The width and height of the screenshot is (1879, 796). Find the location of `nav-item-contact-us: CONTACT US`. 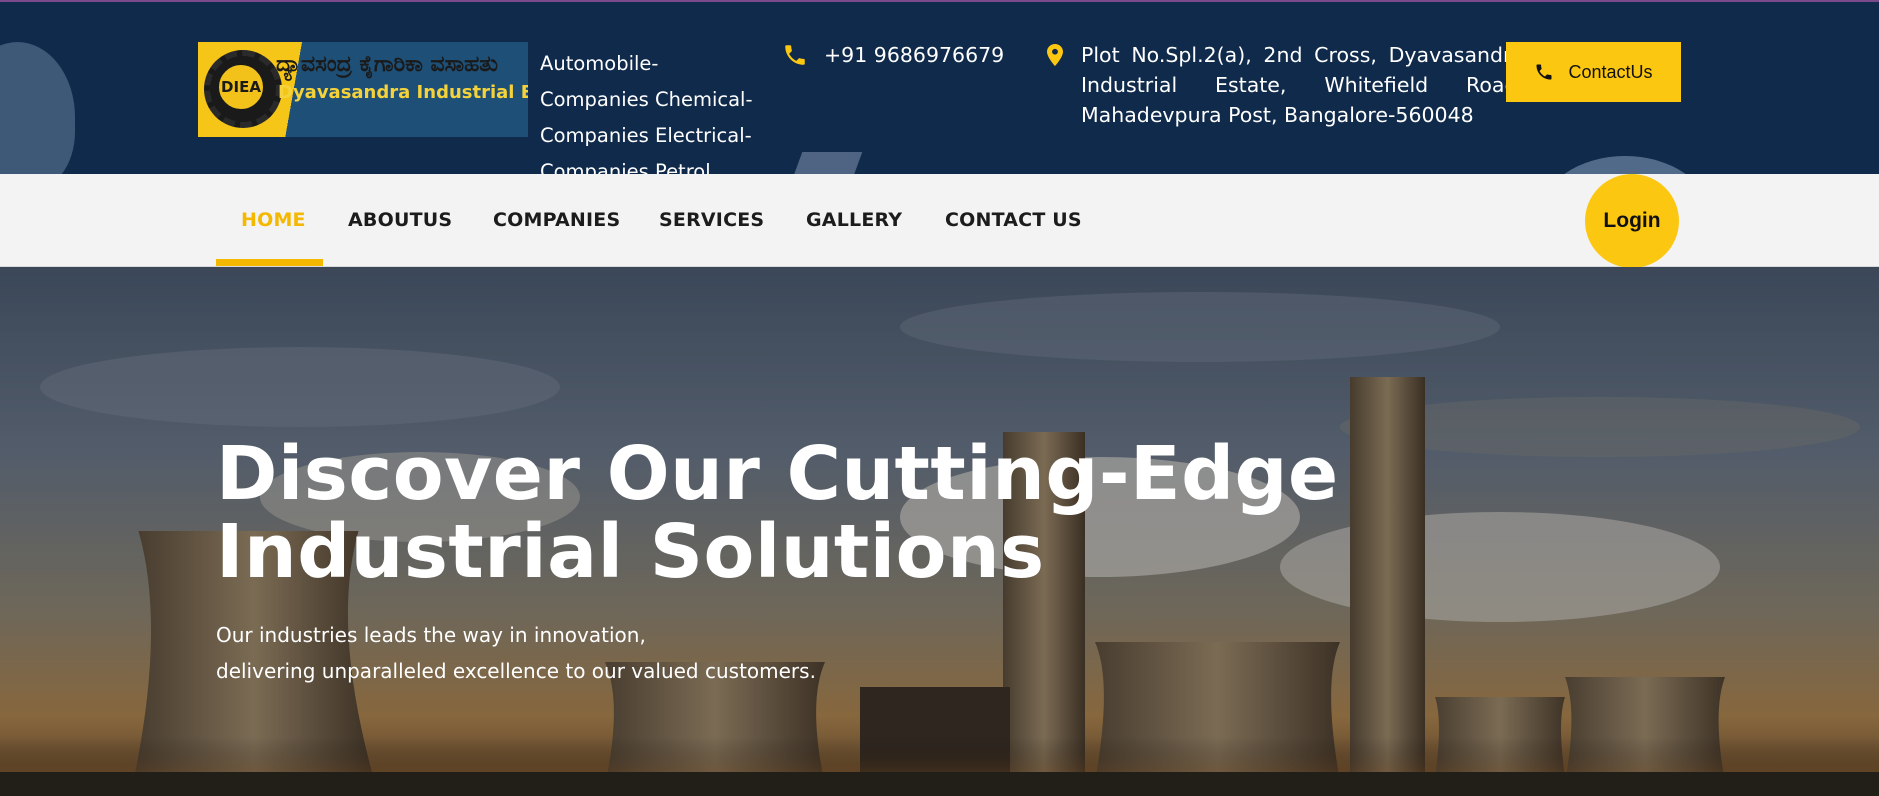

nav-item-contact-us: CONTACT US is located at coordinates (1013, 220).